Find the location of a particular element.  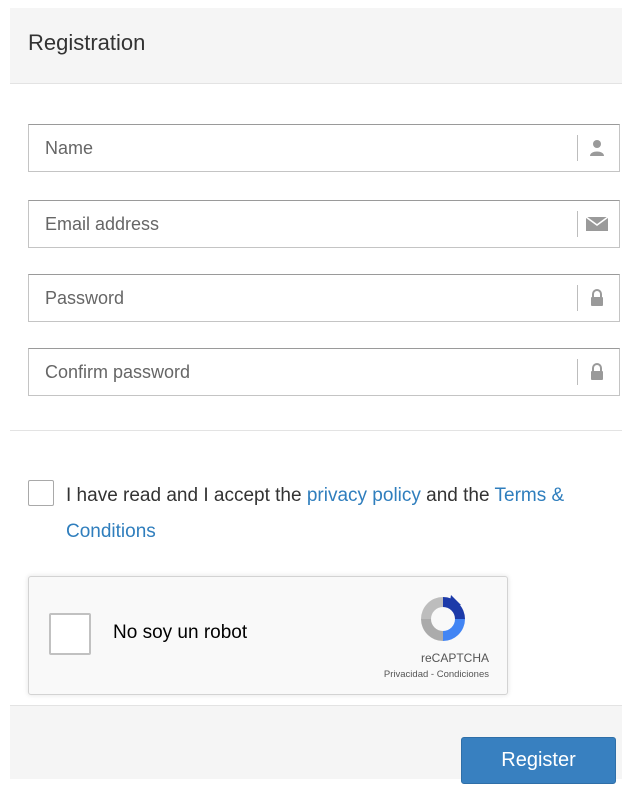

panel-footer: Register is located at coordinates (316, 744).